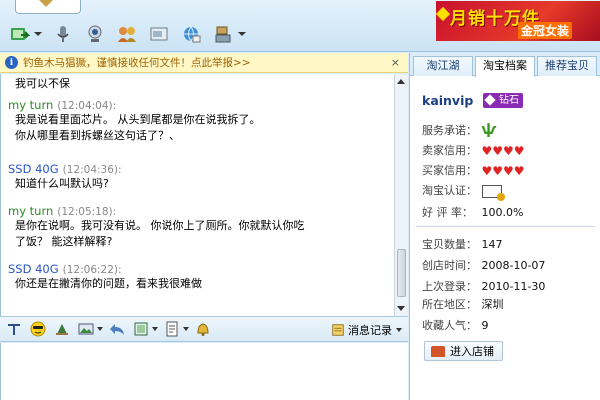  Describe the element at coordinates (11, 62) in the screenshot. I see `info-icon: i` at that location.